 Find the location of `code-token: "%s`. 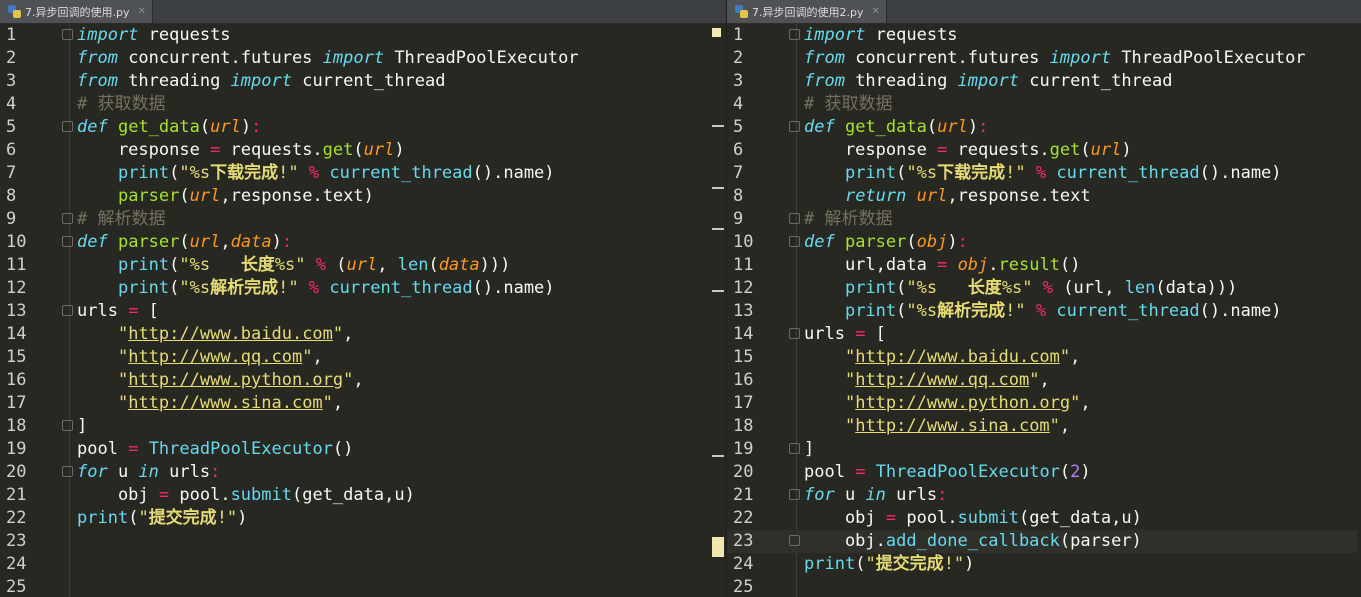

code-token: "%s is located at coordinates (195, 288).